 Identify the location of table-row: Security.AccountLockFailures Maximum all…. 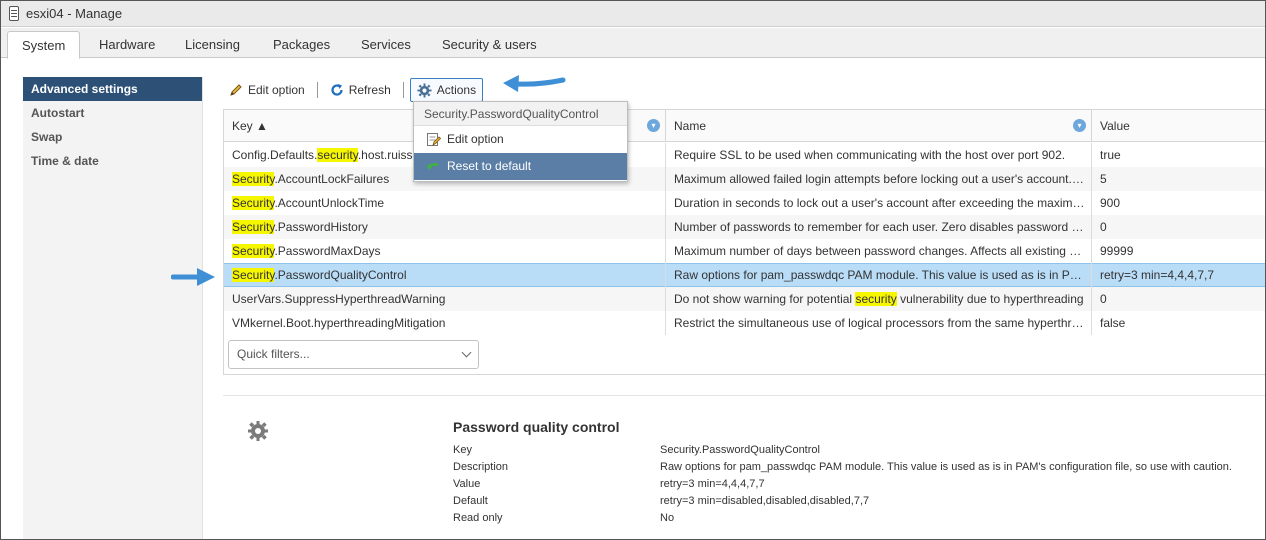
(744, 179).